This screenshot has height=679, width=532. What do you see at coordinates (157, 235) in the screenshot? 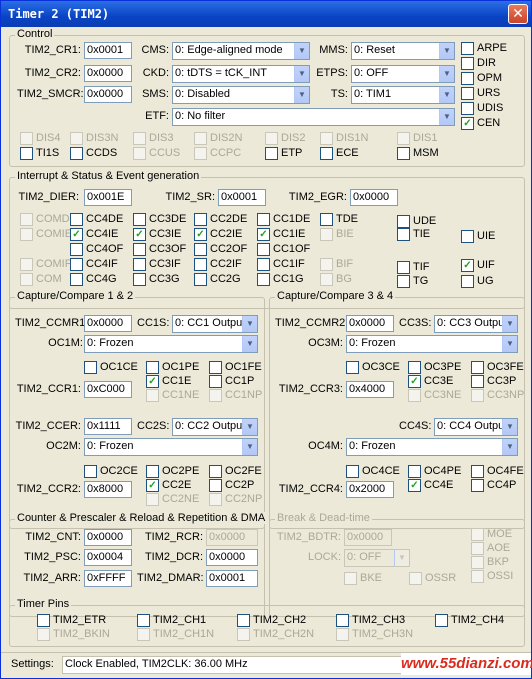
I see `bit-cc3ie: ✓ CC3IE` at bounding box center [157, 235].